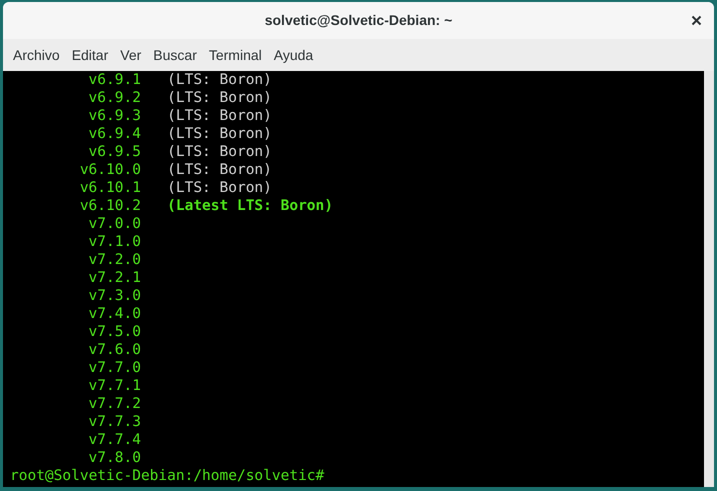  Describe the element at coordinates (235, 55) in the screenshot. I see `menu-item: Terminal` at that location.